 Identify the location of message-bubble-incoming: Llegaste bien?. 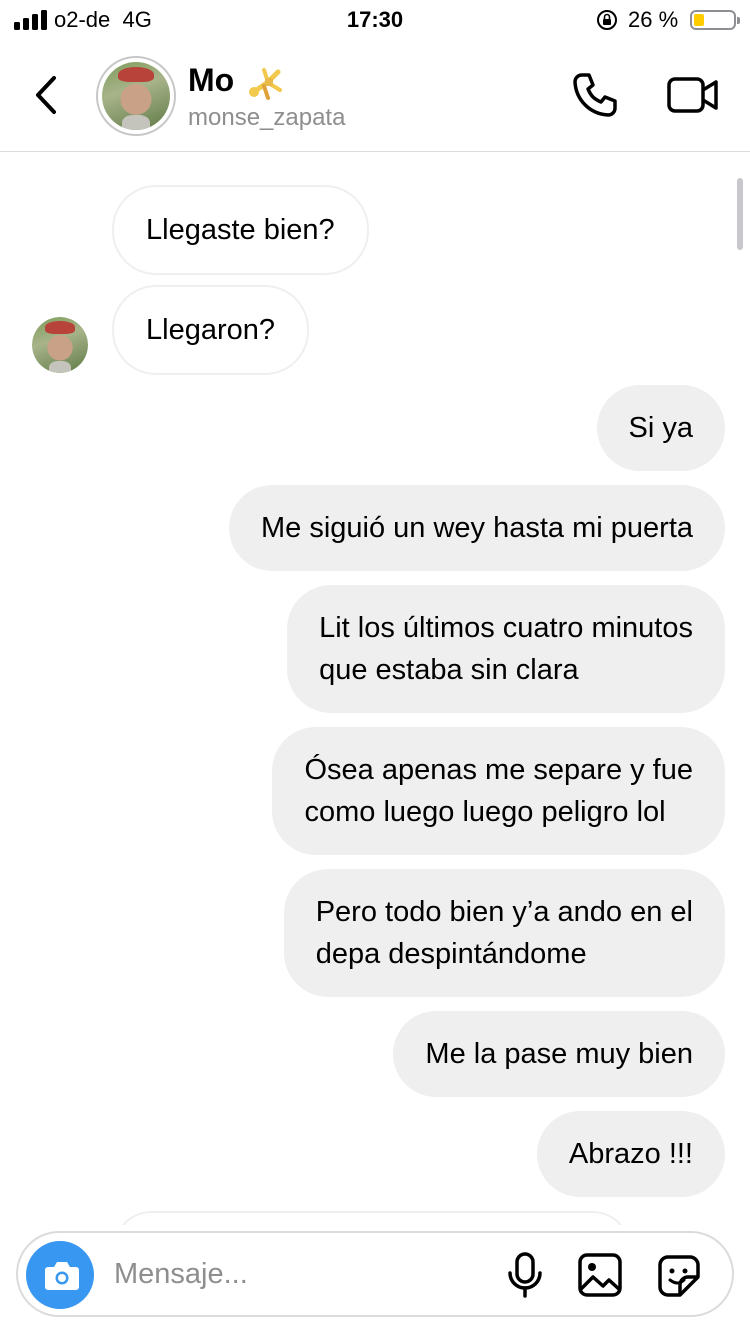
(240, 230).